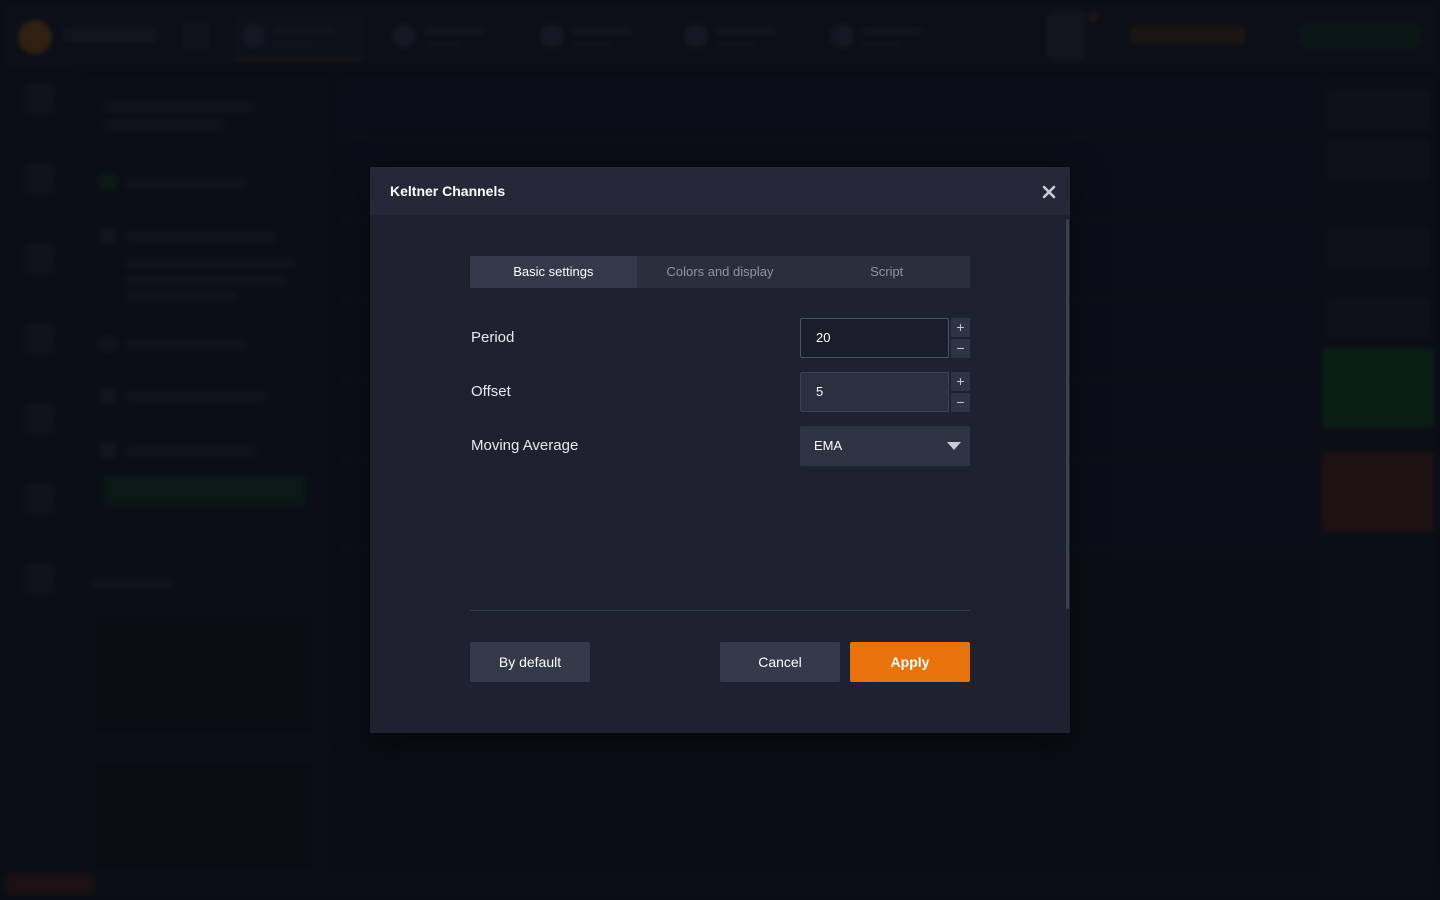 This screenshot has height=900, width=1440. What do you see at coordinates (960, 348) in the screenshot?
I see `period-decrement-button: −` at bounding box center [960, 348].